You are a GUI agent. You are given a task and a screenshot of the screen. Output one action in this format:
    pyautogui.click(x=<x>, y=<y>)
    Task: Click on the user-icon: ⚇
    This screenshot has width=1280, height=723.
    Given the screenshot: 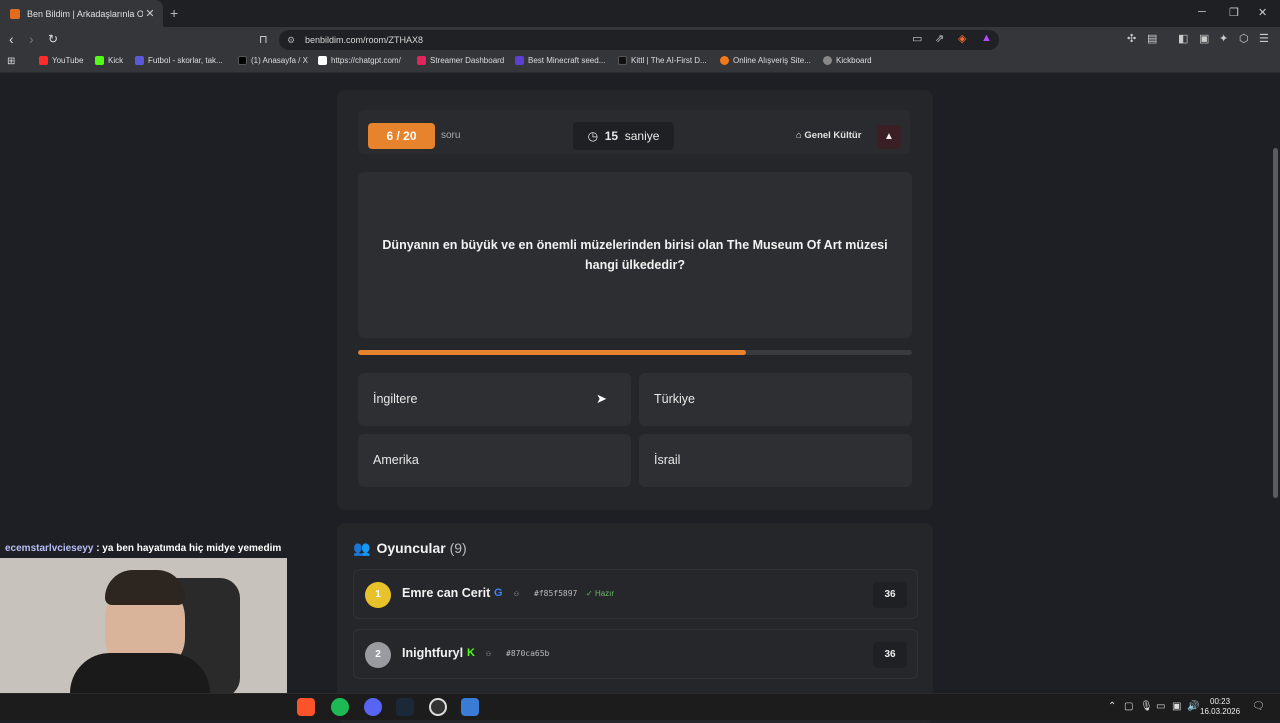 What is the action you would take?
    pyautogui.click(x=516, y=593)
    